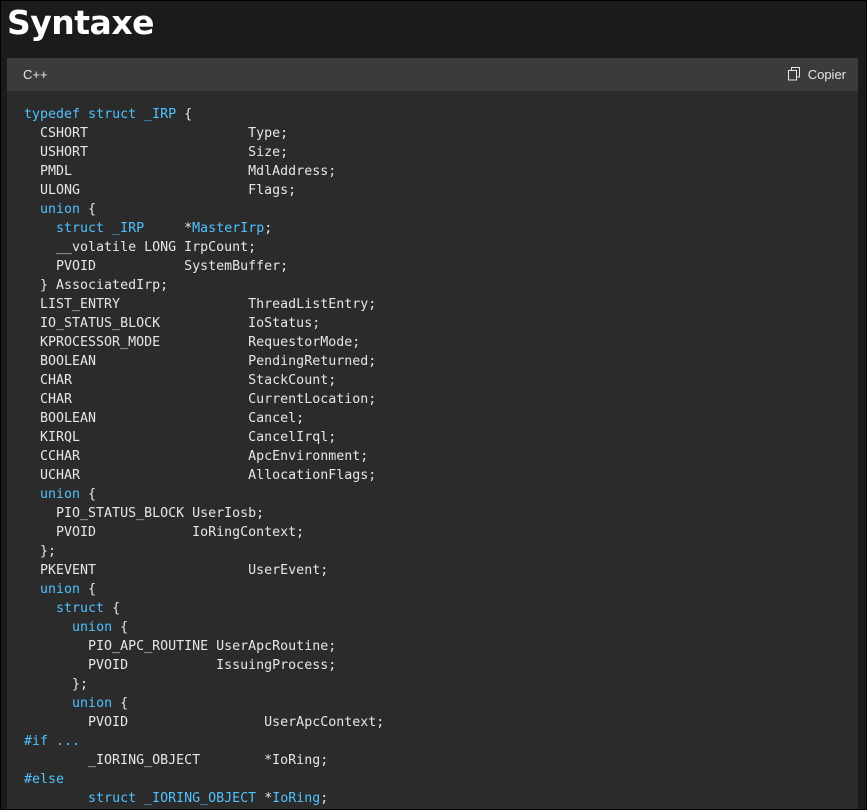 This screenshot has height=810, width=867. I want to click on code-text: PVOID IssuingProcess;, so click(180, 665).